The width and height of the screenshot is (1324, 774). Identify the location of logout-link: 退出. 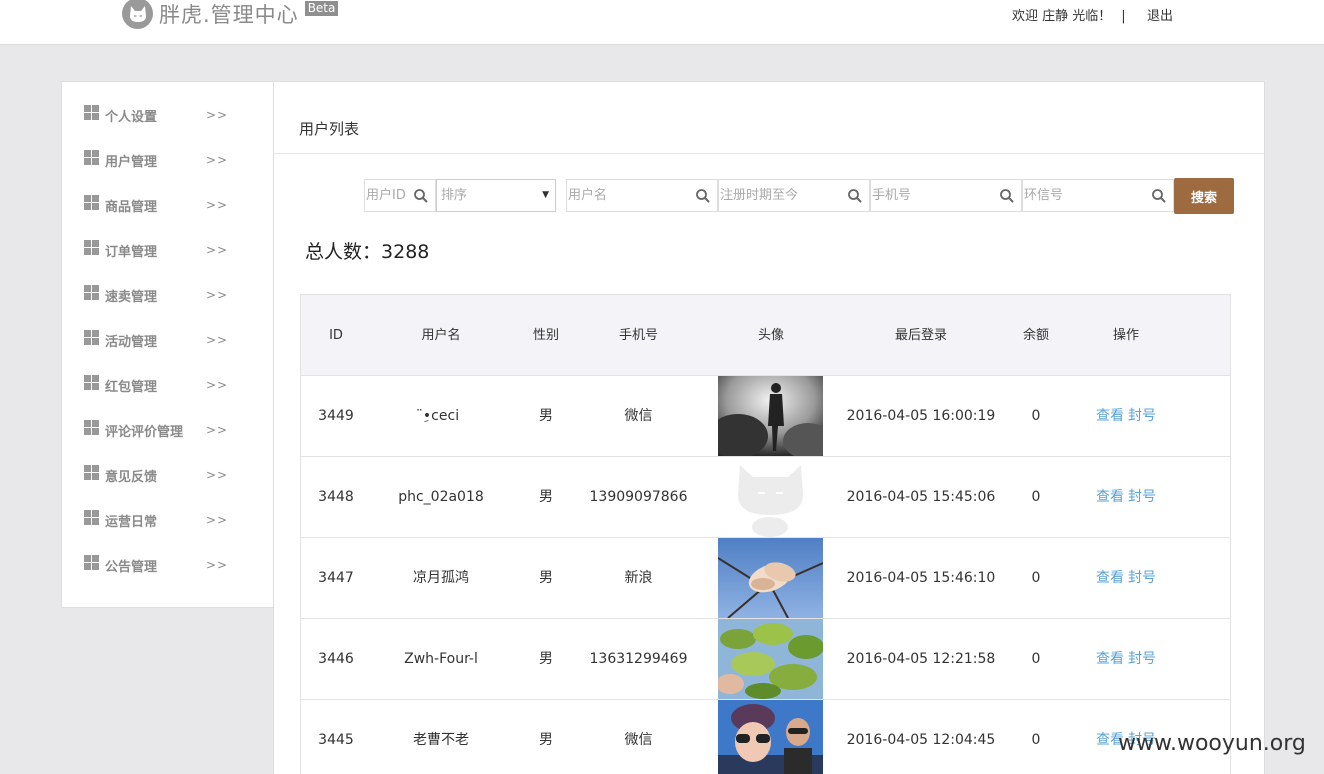
(1160, 14).